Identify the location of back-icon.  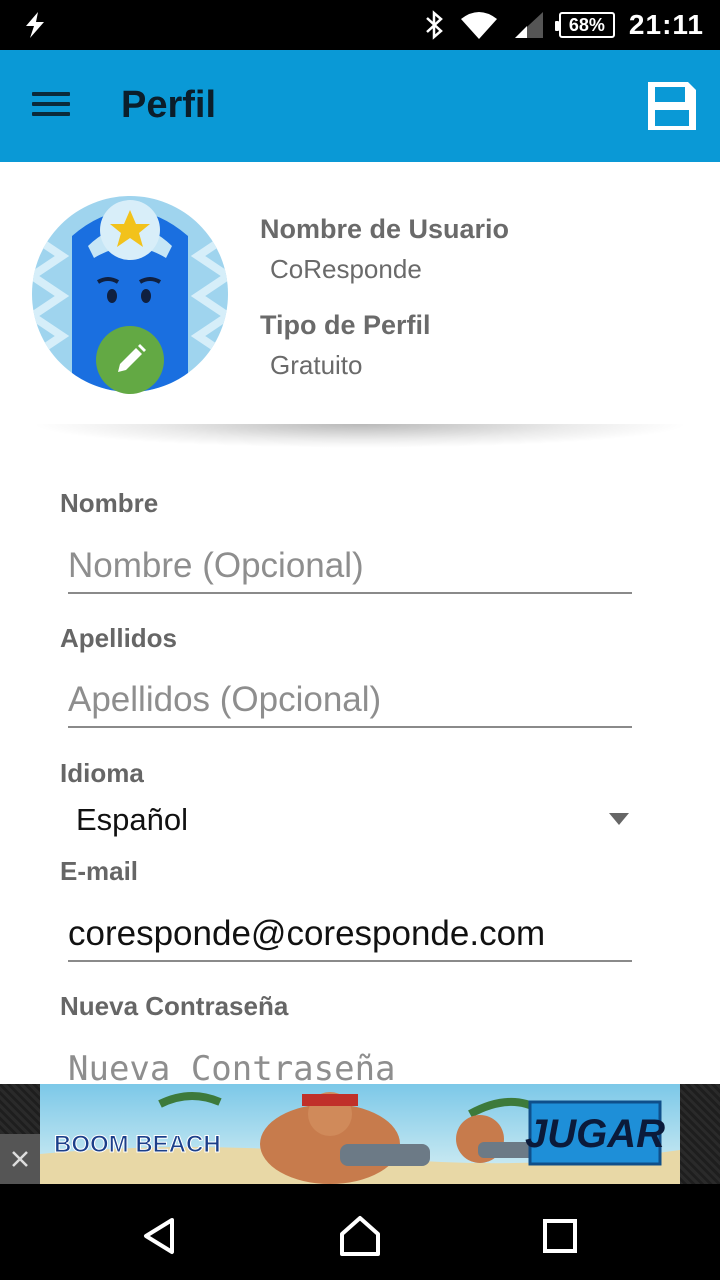
(159, 1236).